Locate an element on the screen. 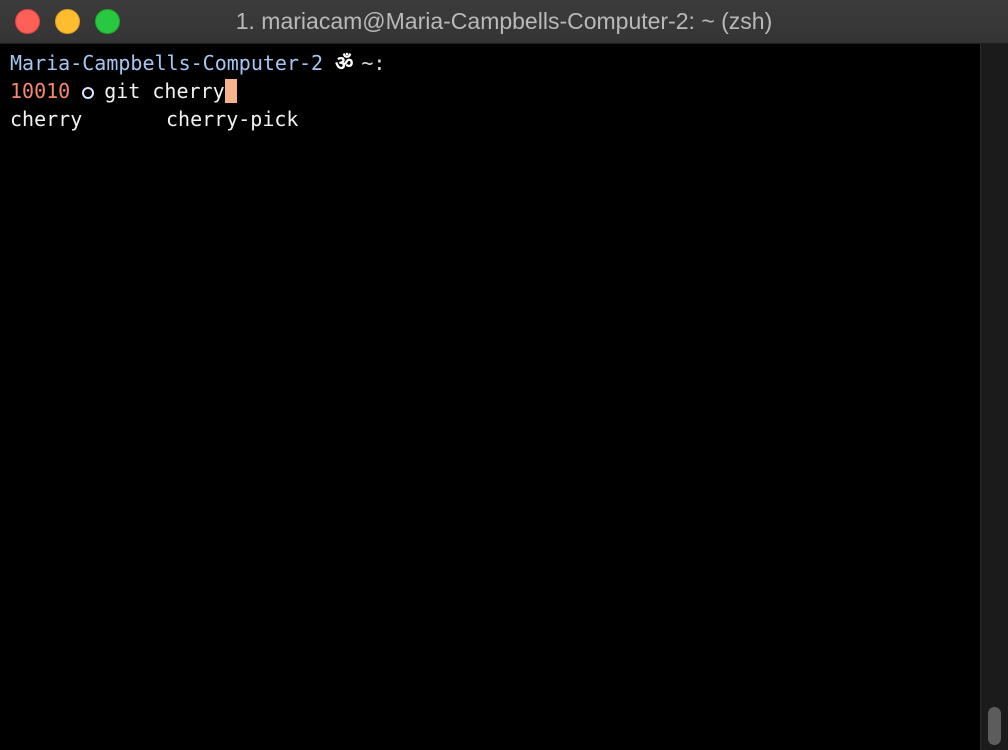 The width and height of the screenshot is (1008, 750). prompt-line: Maria-Campbells-Computer-2 ॐ ~: is located at coordinates (197, 63).